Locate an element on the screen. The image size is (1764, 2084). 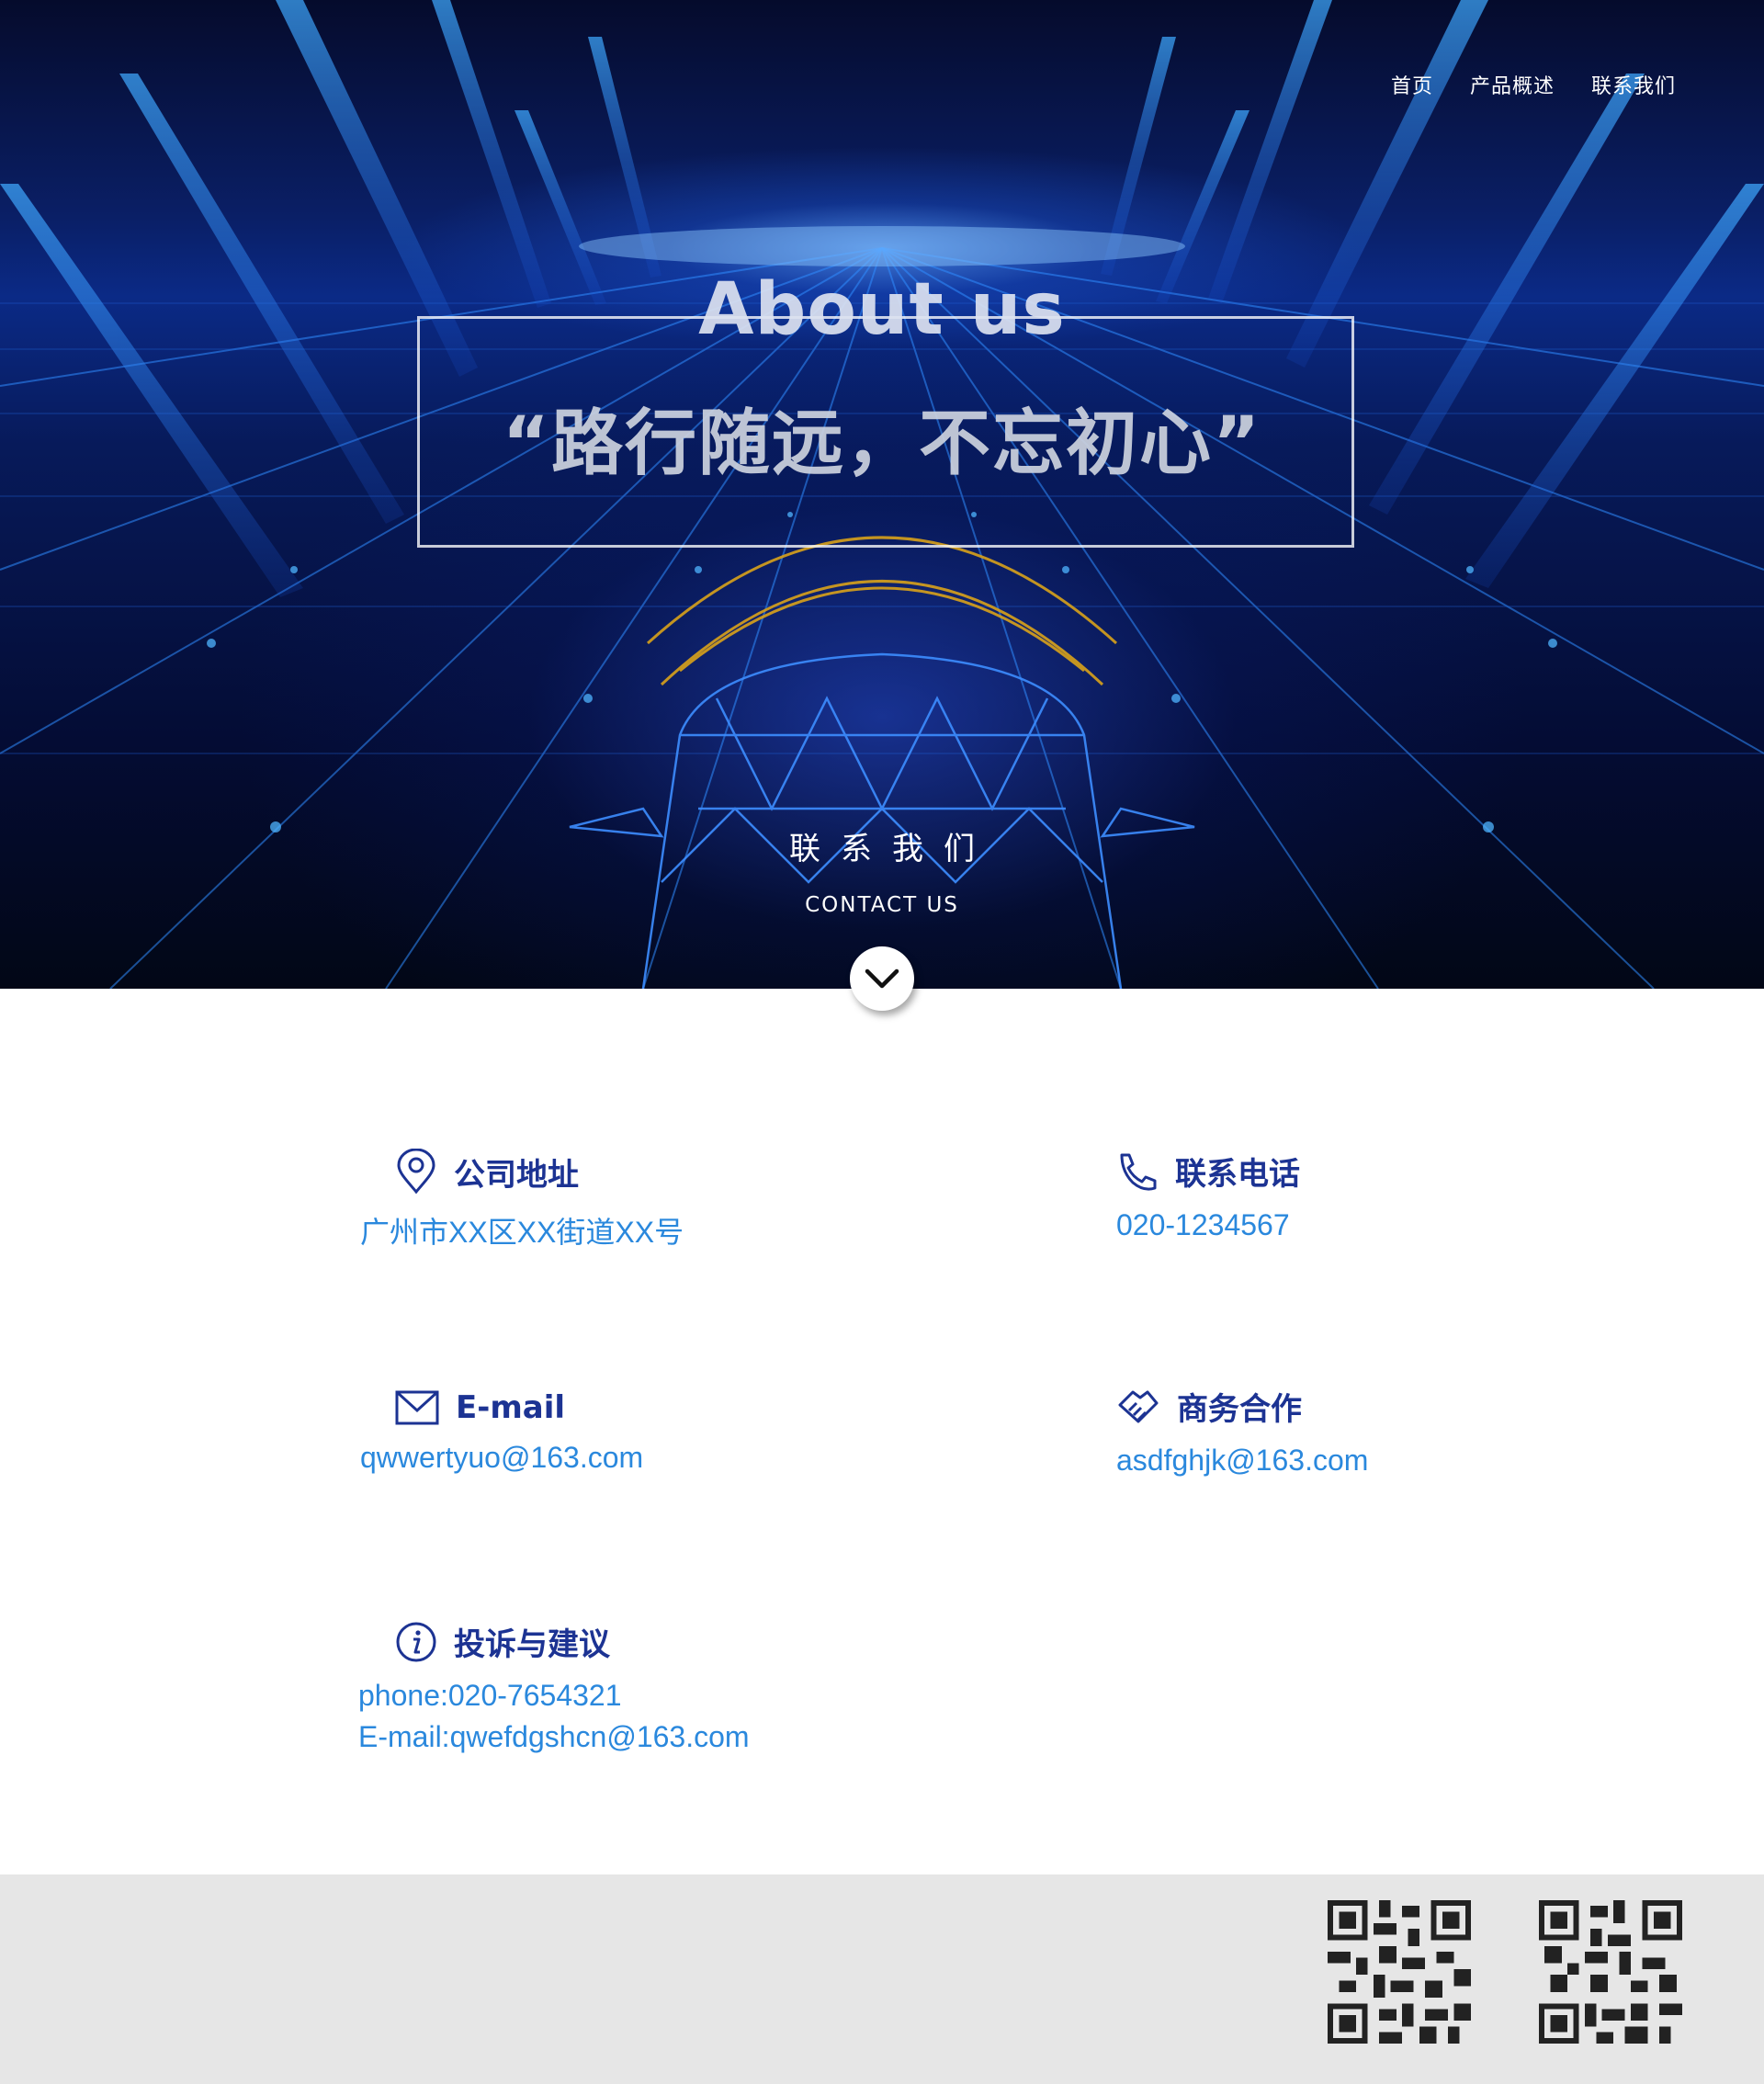
scroll-down-button is located at coordinates (882, 978).